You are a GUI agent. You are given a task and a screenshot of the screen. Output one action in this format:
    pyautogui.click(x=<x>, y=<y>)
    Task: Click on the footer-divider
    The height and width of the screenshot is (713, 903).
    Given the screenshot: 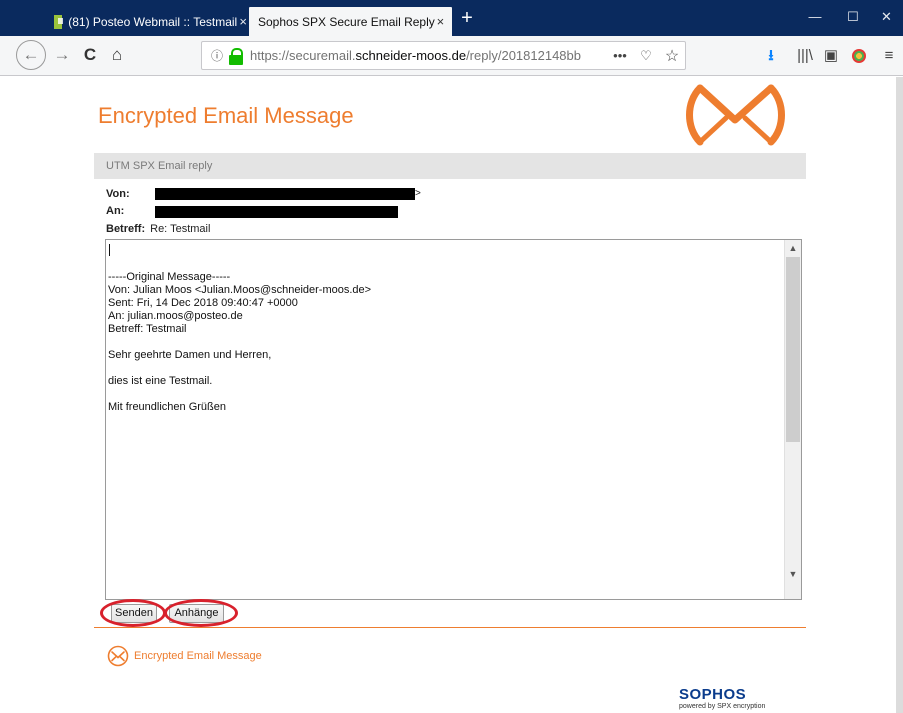 What is the action you would take?
    pyautogui.click(x=450, y=627)
    